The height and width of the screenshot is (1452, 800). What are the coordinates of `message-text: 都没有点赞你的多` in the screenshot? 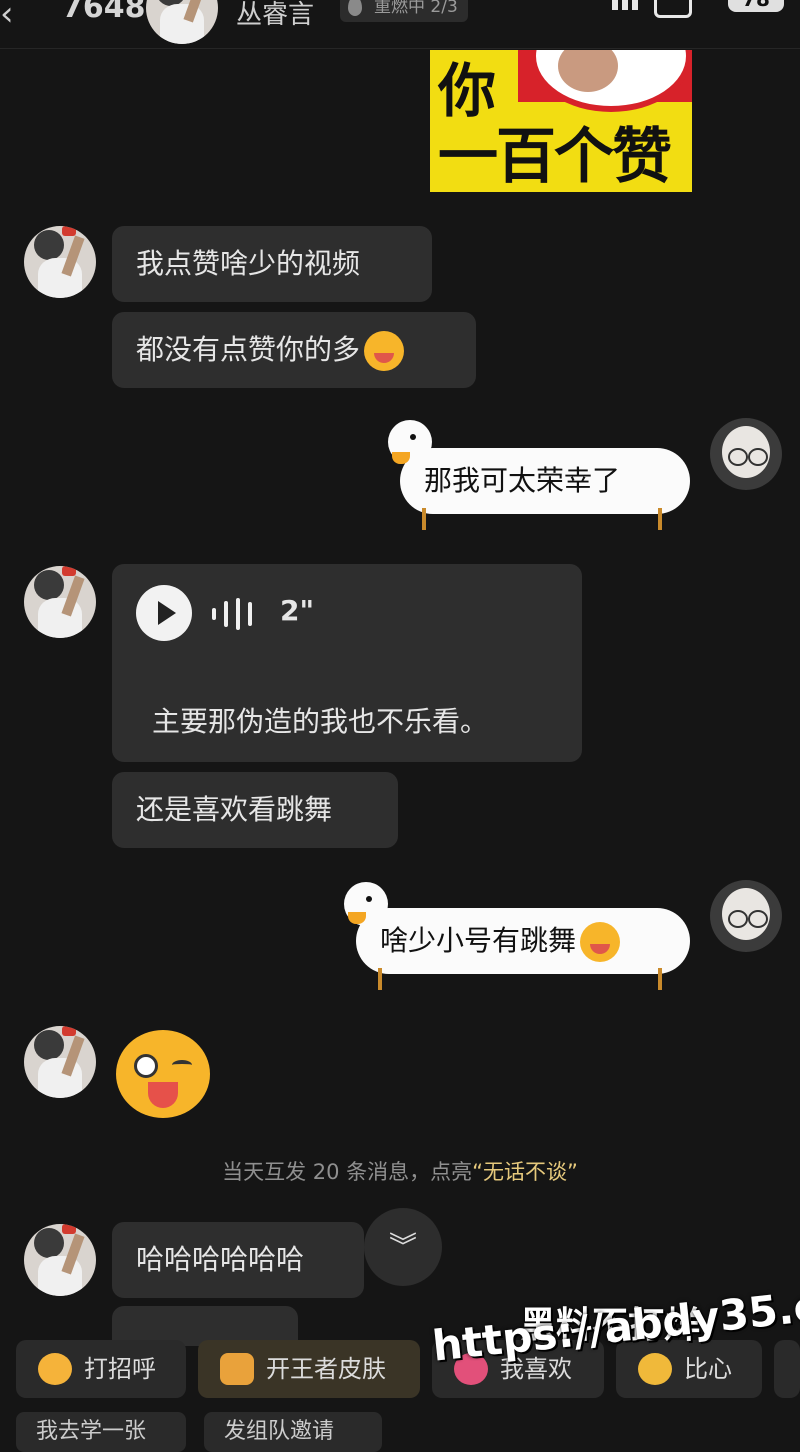 It's located at (248, 349).